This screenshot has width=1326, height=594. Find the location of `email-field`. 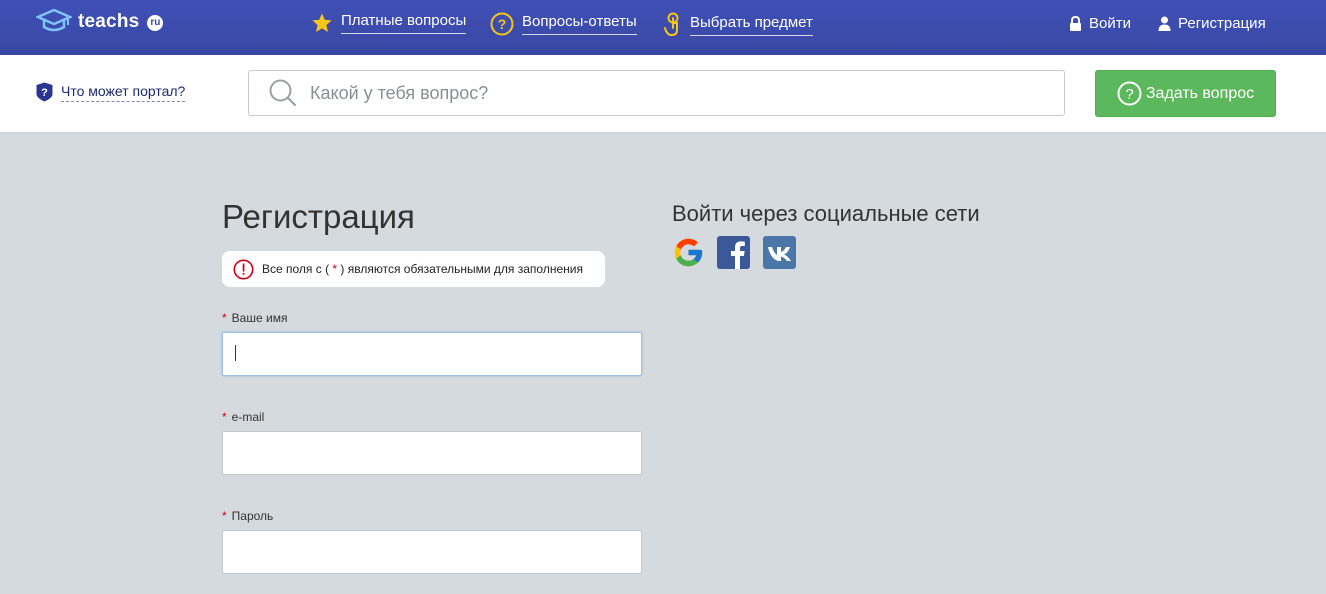

email-field is located at coordinates (432, 453).